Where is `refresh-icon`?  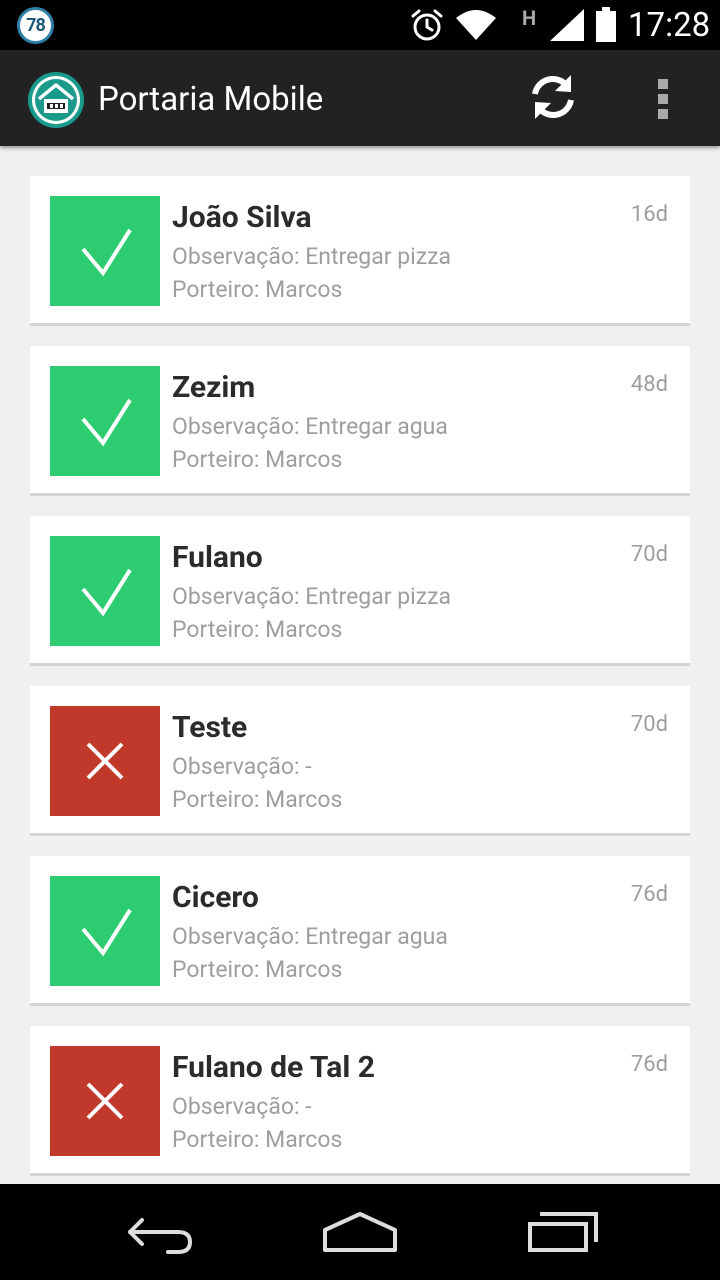
refresh-icon is located at coordinates (553, 97).